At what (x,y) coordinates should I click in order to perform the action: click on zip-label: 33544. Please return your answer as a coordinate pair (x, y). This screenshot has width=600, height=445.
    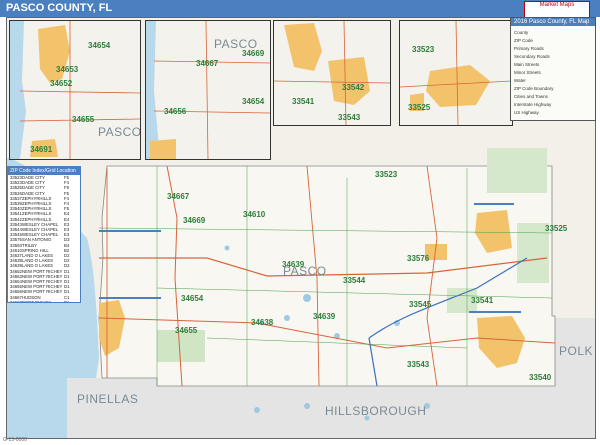
    Looking at the image, I should click on (354, 280).